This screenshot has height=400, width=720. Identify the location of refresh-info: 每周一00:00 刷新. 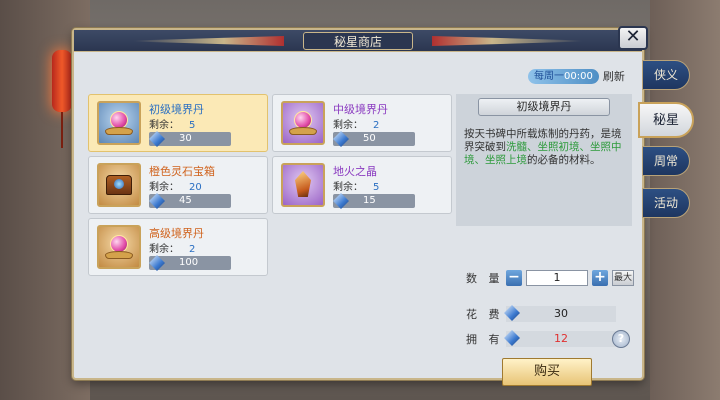
(576, 76).